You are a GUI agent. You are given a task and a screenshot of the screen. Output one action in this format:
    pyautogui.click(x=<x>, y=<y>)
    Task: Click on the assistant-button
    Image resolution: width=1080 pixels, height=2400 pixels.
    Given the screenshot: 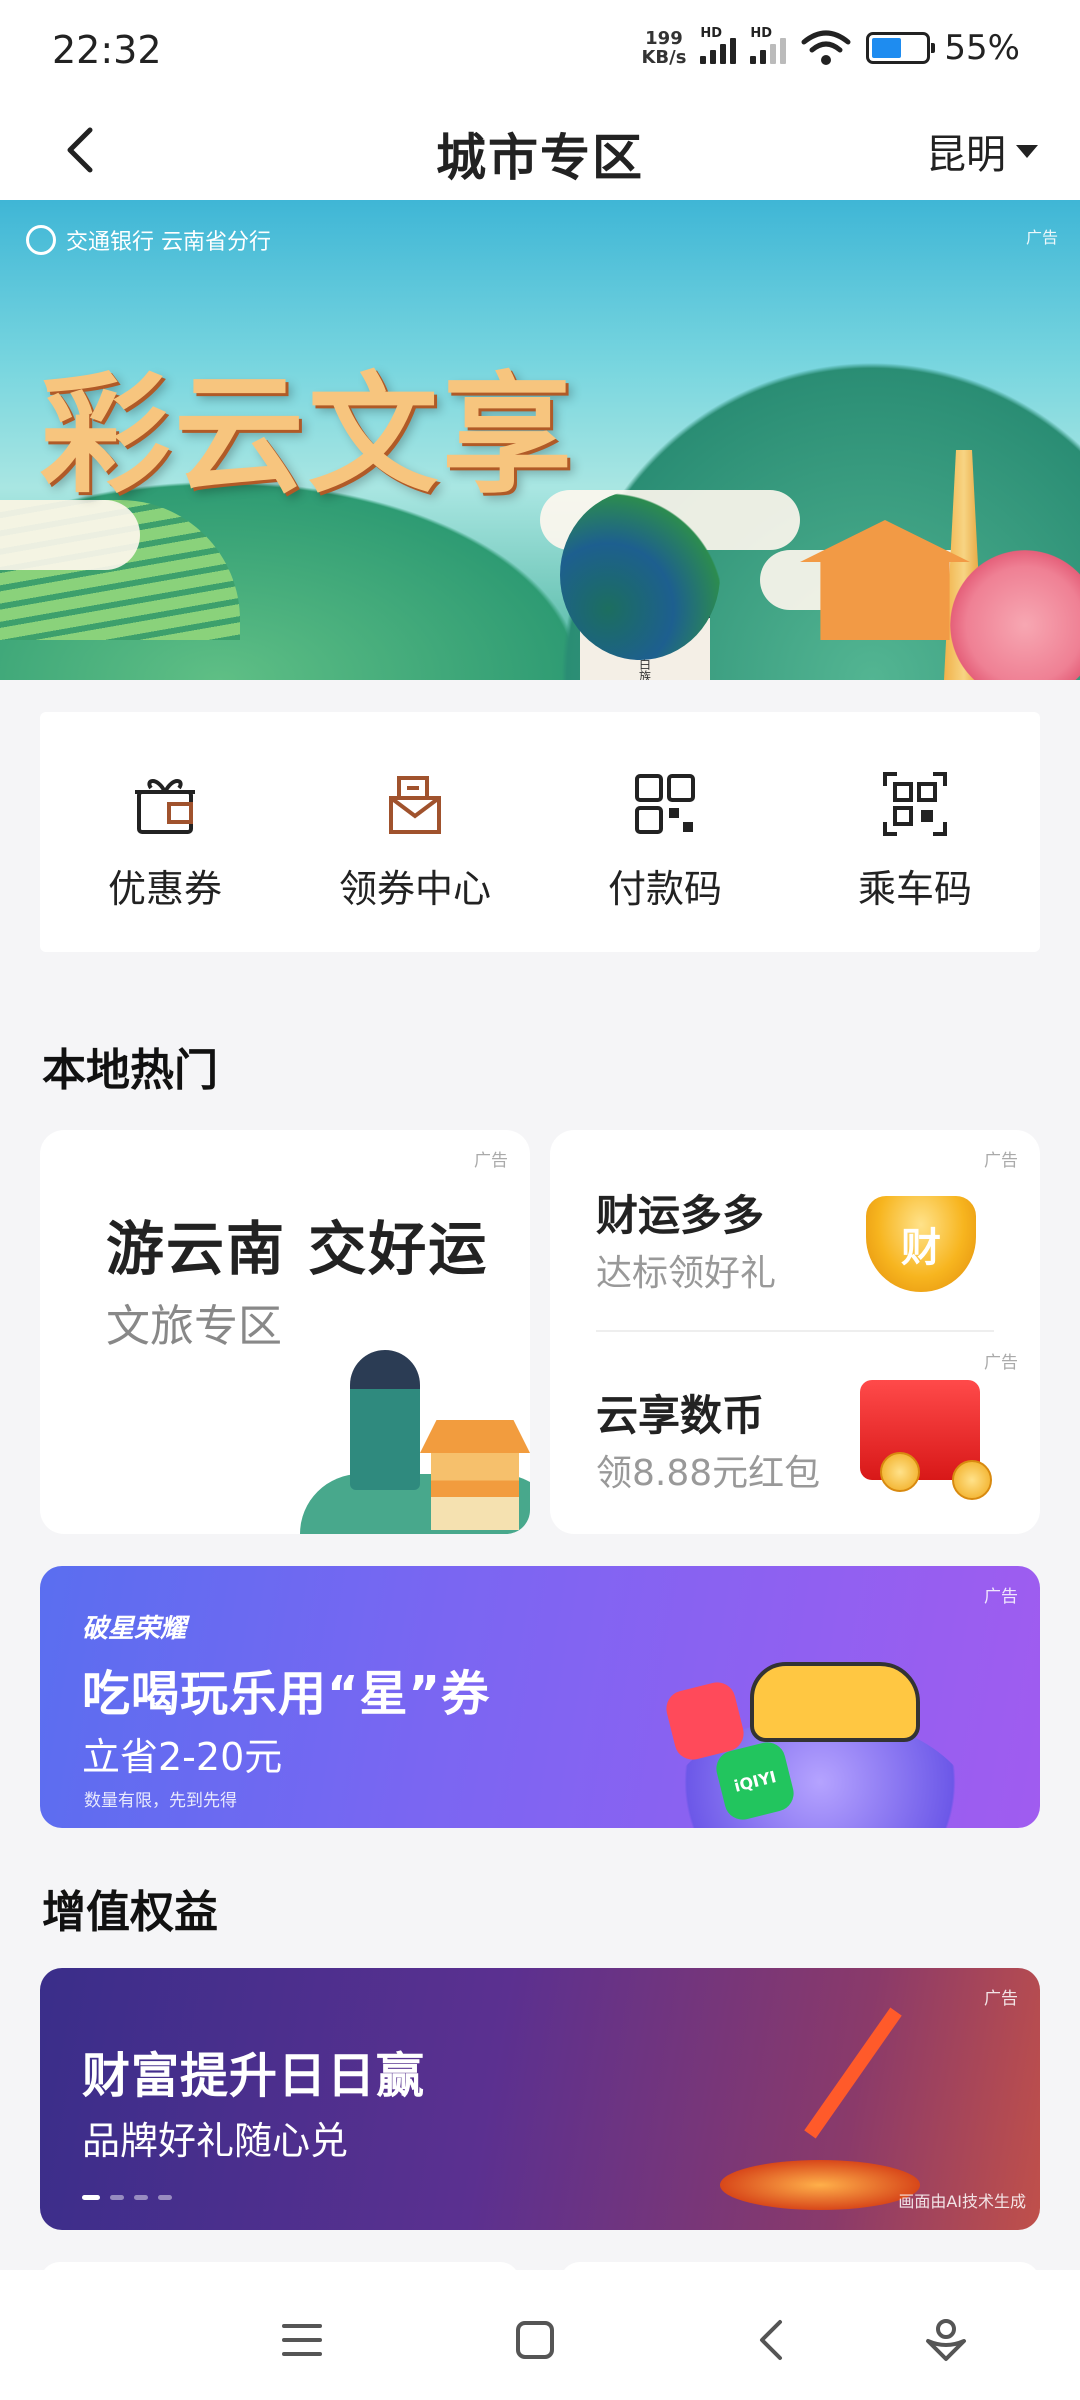 What is the action you would take?
    pyautogui.click(x=946, y=2340)
    